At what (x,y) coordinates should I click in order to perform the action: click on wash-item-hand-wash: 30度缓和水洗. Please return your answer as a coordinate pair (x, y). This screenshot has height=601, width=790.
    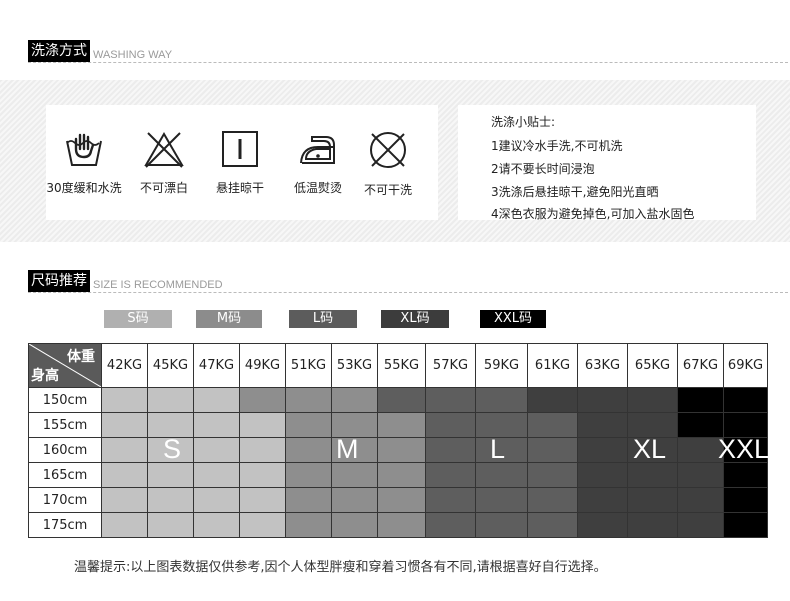
    Looking at the image, I should click on (84, 162).